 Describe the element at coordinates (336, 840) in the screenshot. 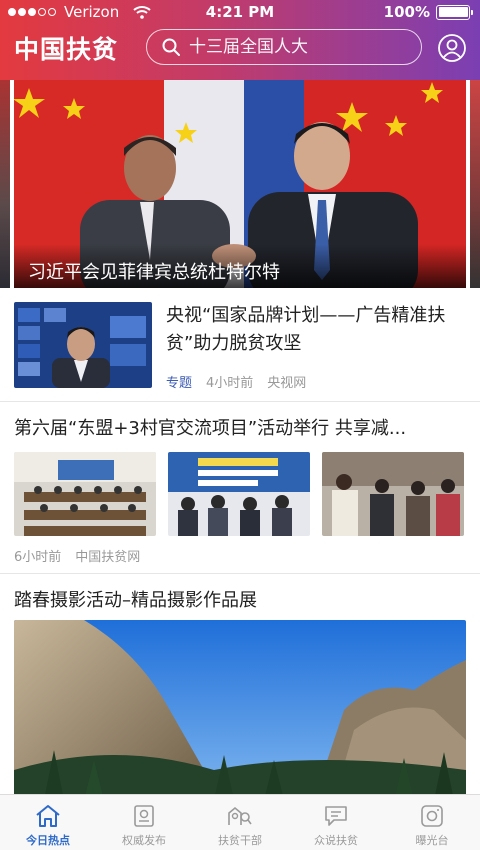

I see `tab-label: 众说扶贫` at that location.